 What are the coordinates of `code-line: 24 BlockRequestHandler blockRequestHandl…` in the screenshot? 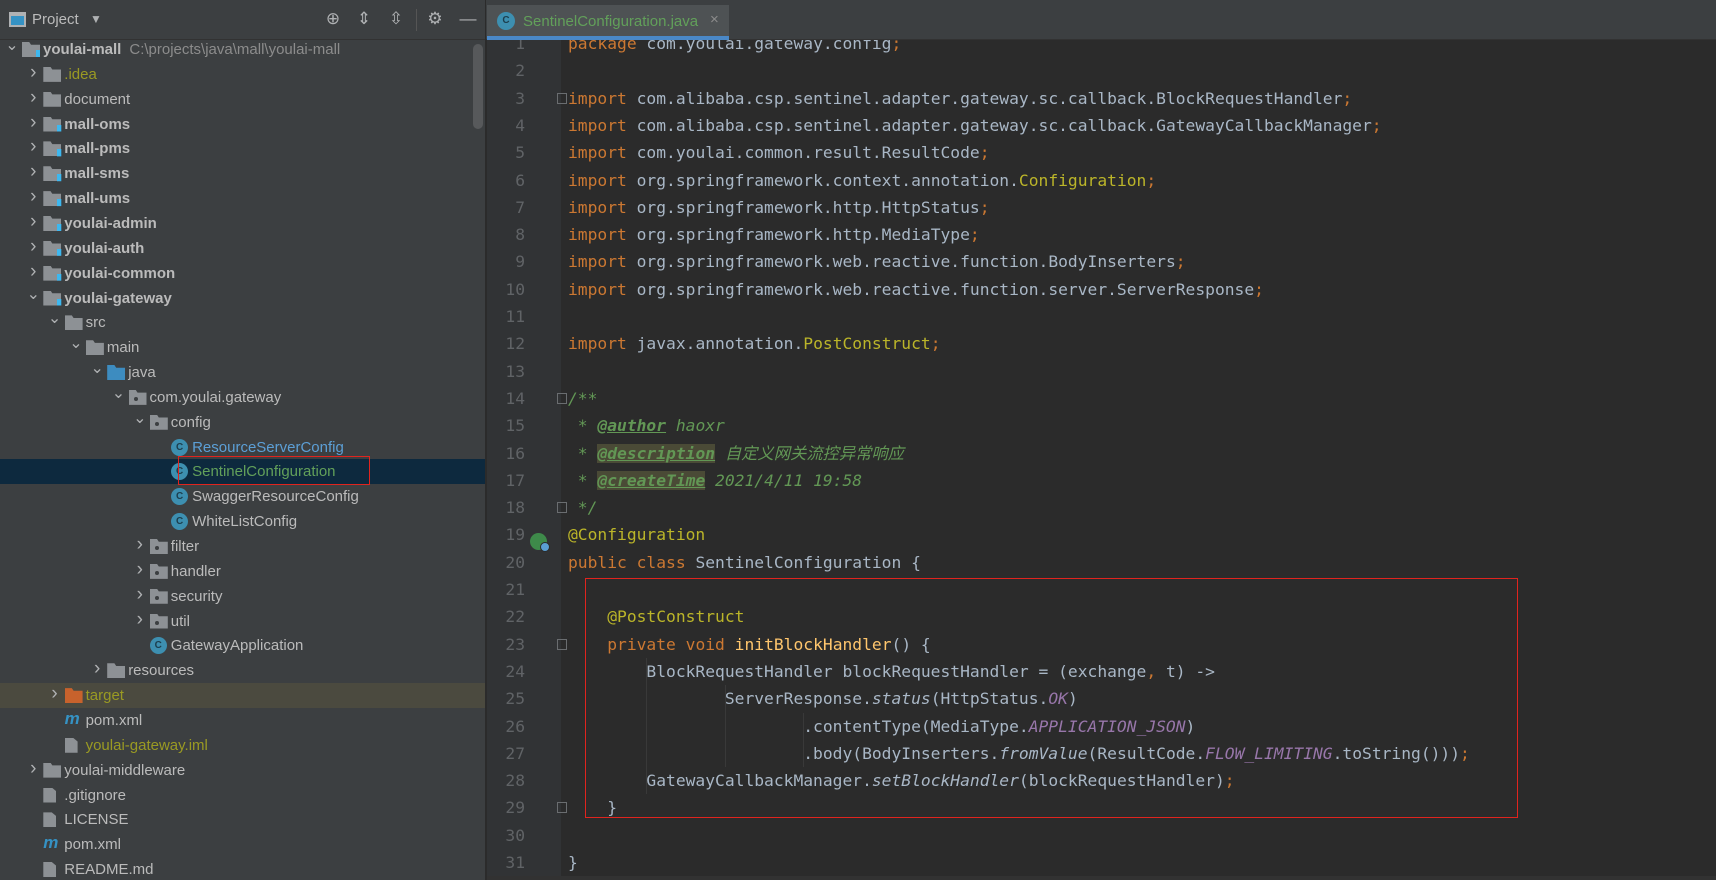 It's located at (1101, 671).